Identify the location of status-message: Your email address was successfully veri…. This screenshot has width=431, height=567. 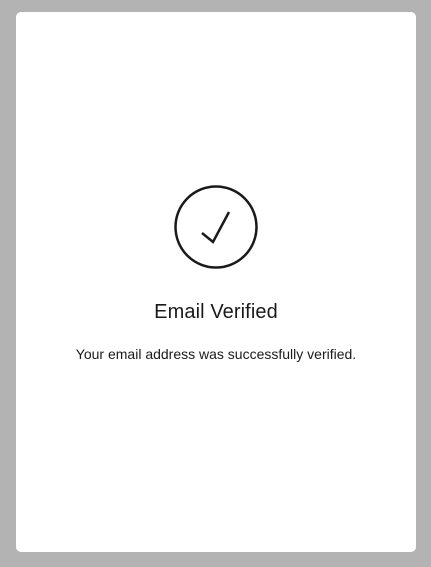
(216, 354).